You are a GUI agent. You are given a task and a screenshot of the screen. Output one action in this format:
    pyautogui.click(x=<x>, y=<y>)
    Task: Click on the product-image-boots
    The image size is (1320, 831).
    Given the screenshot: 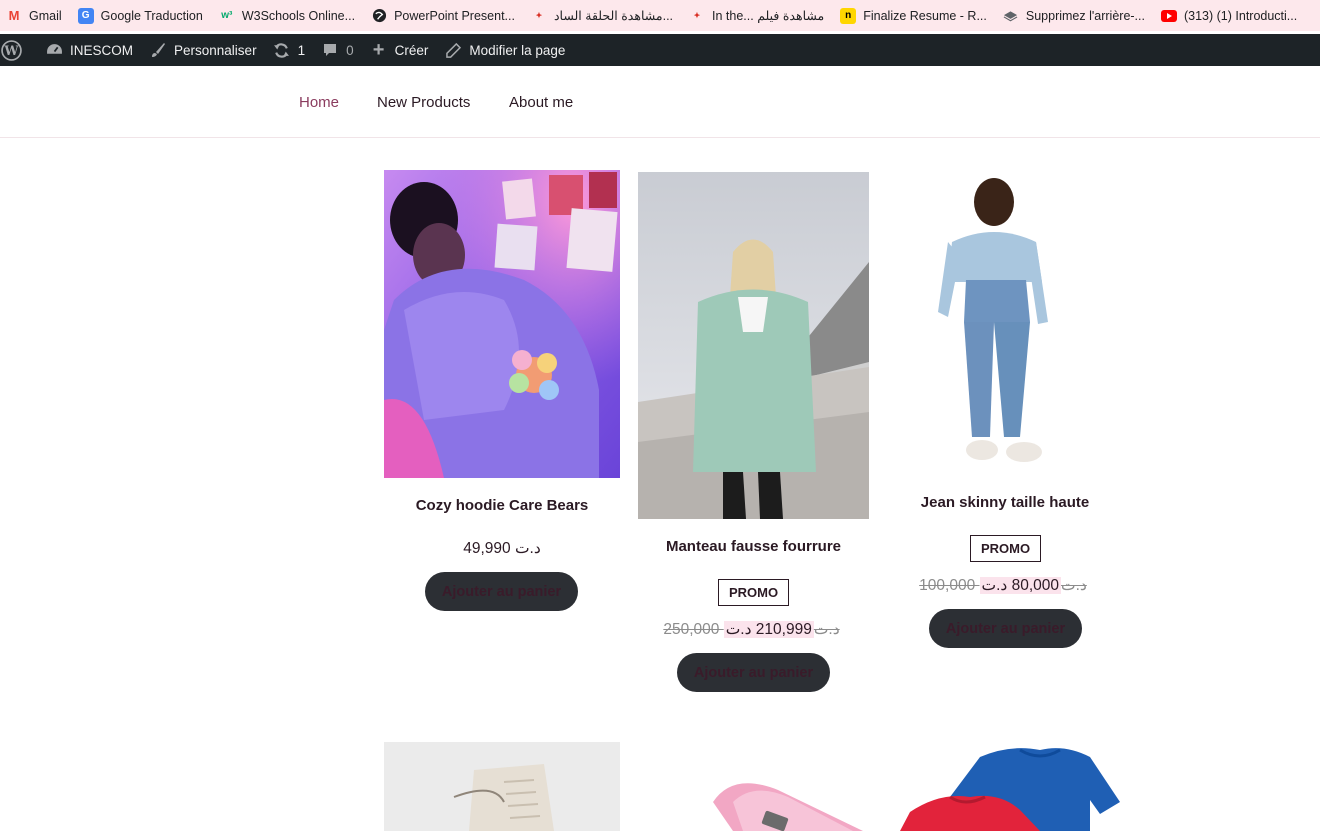 What is the action you would take?
    pyautogui.click(x=502, y=786)
    